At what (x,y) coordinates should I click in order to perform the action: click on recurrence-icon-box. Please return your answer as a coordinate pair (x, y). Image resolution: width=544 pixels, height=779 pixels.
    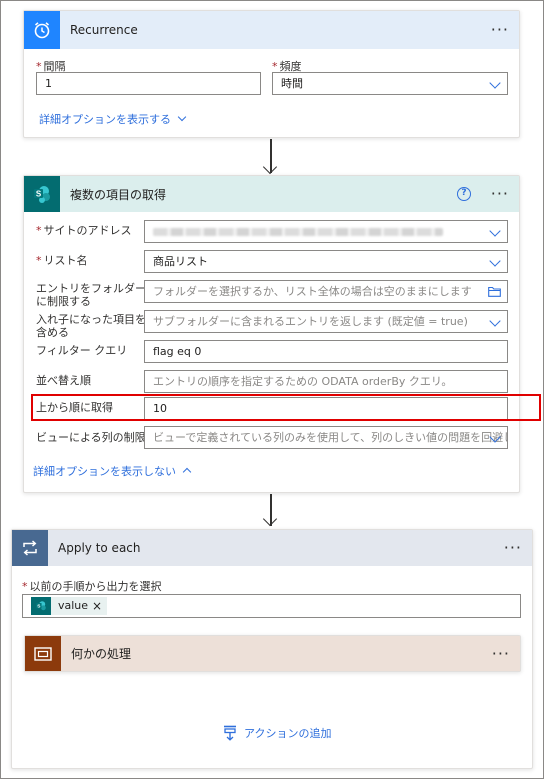
    Looking at the image, I should click on (42, 30).